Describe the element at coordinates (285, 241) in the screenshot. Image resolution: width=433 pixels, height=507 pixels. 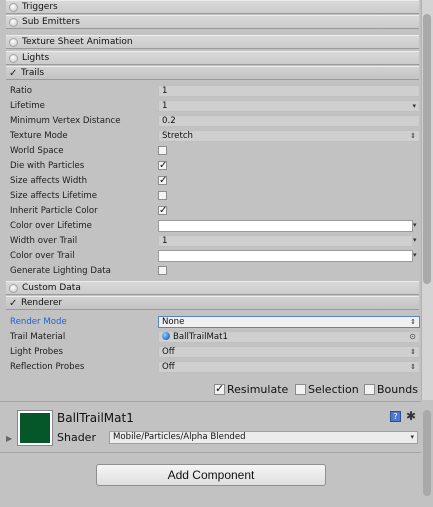
I see `width-over-trail-field: 1` at that location.